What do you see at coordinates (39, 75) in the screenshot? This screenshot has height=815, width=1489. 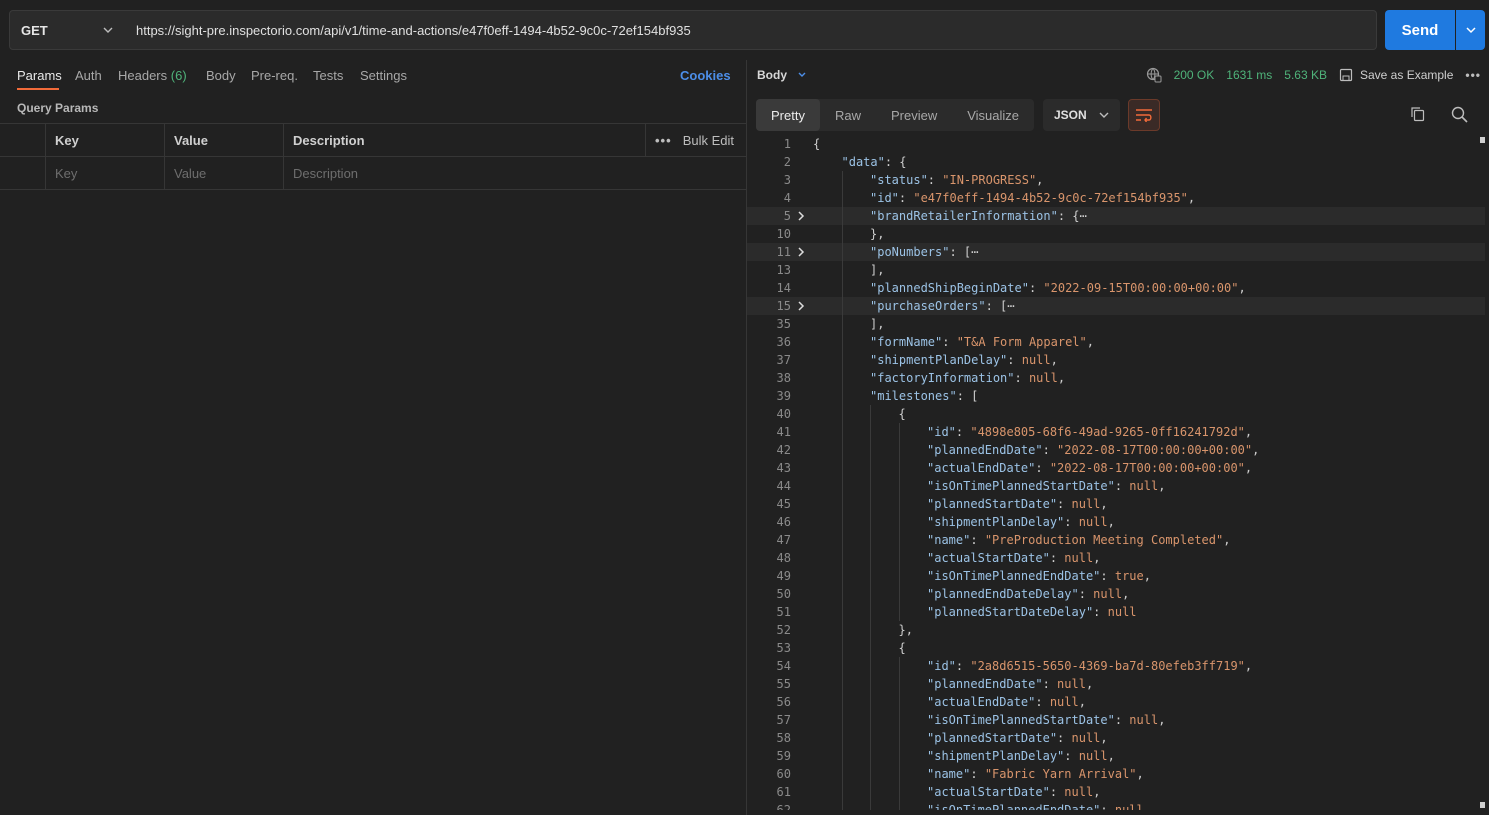 I see `tab-params: Params` at bounding box center [39, 75].